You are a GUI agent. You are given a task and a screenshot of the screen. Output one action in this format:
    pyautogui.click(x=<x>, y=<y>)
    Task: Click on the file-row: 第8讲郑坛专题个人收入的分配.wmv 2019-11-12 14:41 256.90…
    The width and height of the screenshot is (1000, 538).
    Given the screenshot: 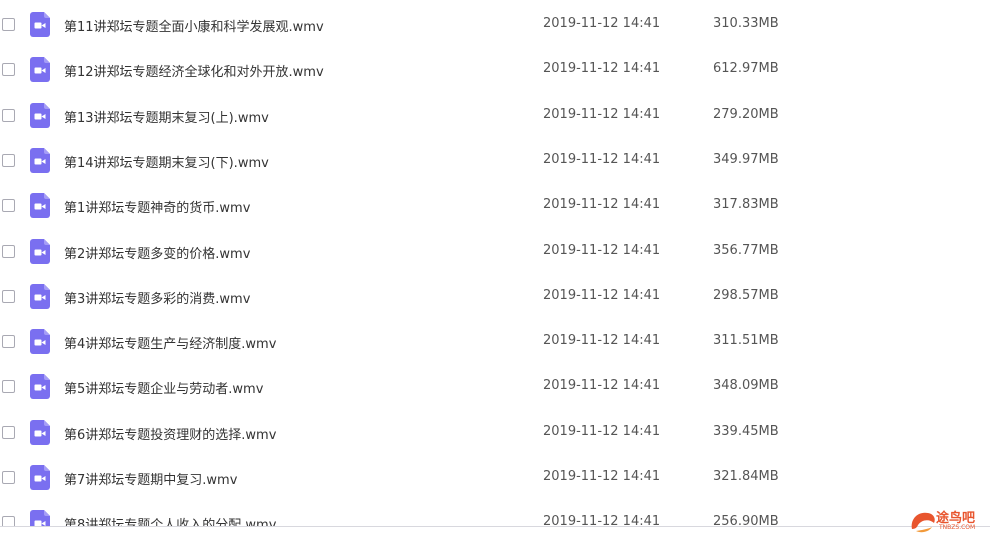 What is the action you would take?
    pyautogui.click(x=500, y=513)
    